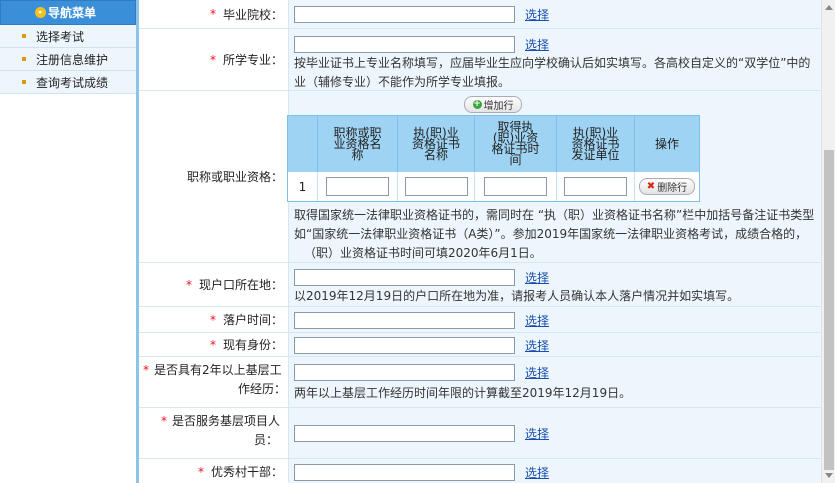 The width and height of the screenshot is (835, 483). I want to click on major-select-link: 选择, so click(537, 44).